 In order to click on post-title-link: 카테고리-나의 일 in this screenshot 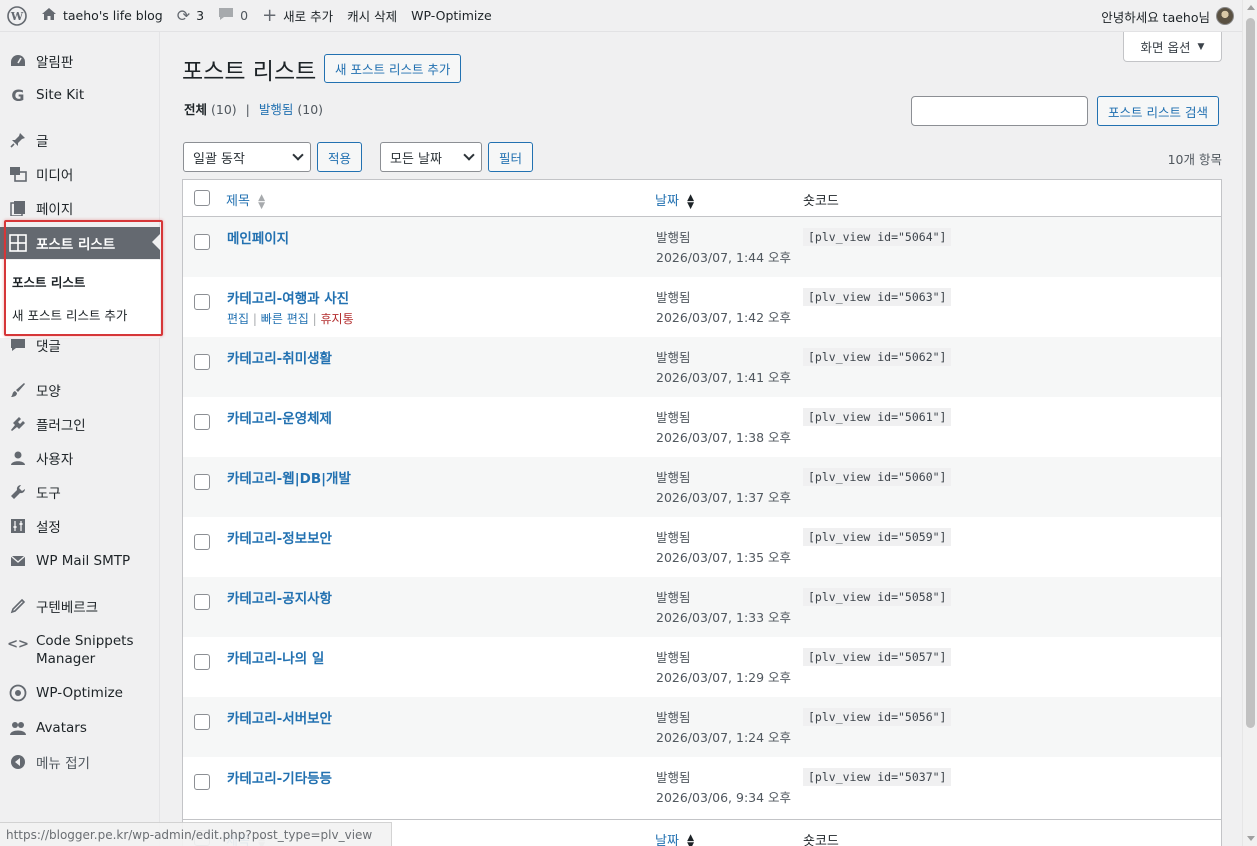, I will do `click(275, 657)`.